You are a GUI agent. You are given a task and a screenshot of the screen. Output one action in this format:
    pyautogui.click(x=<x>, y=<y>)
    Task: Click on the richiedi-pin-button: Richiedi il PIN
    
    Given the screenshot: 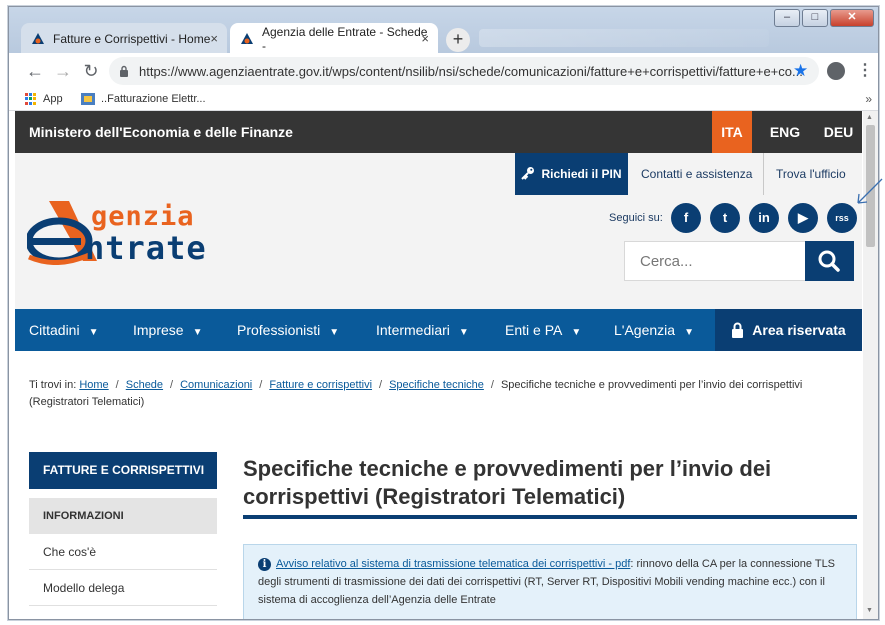 What is the action you would take?
    pyautogui.click(x=571, y=174)
    